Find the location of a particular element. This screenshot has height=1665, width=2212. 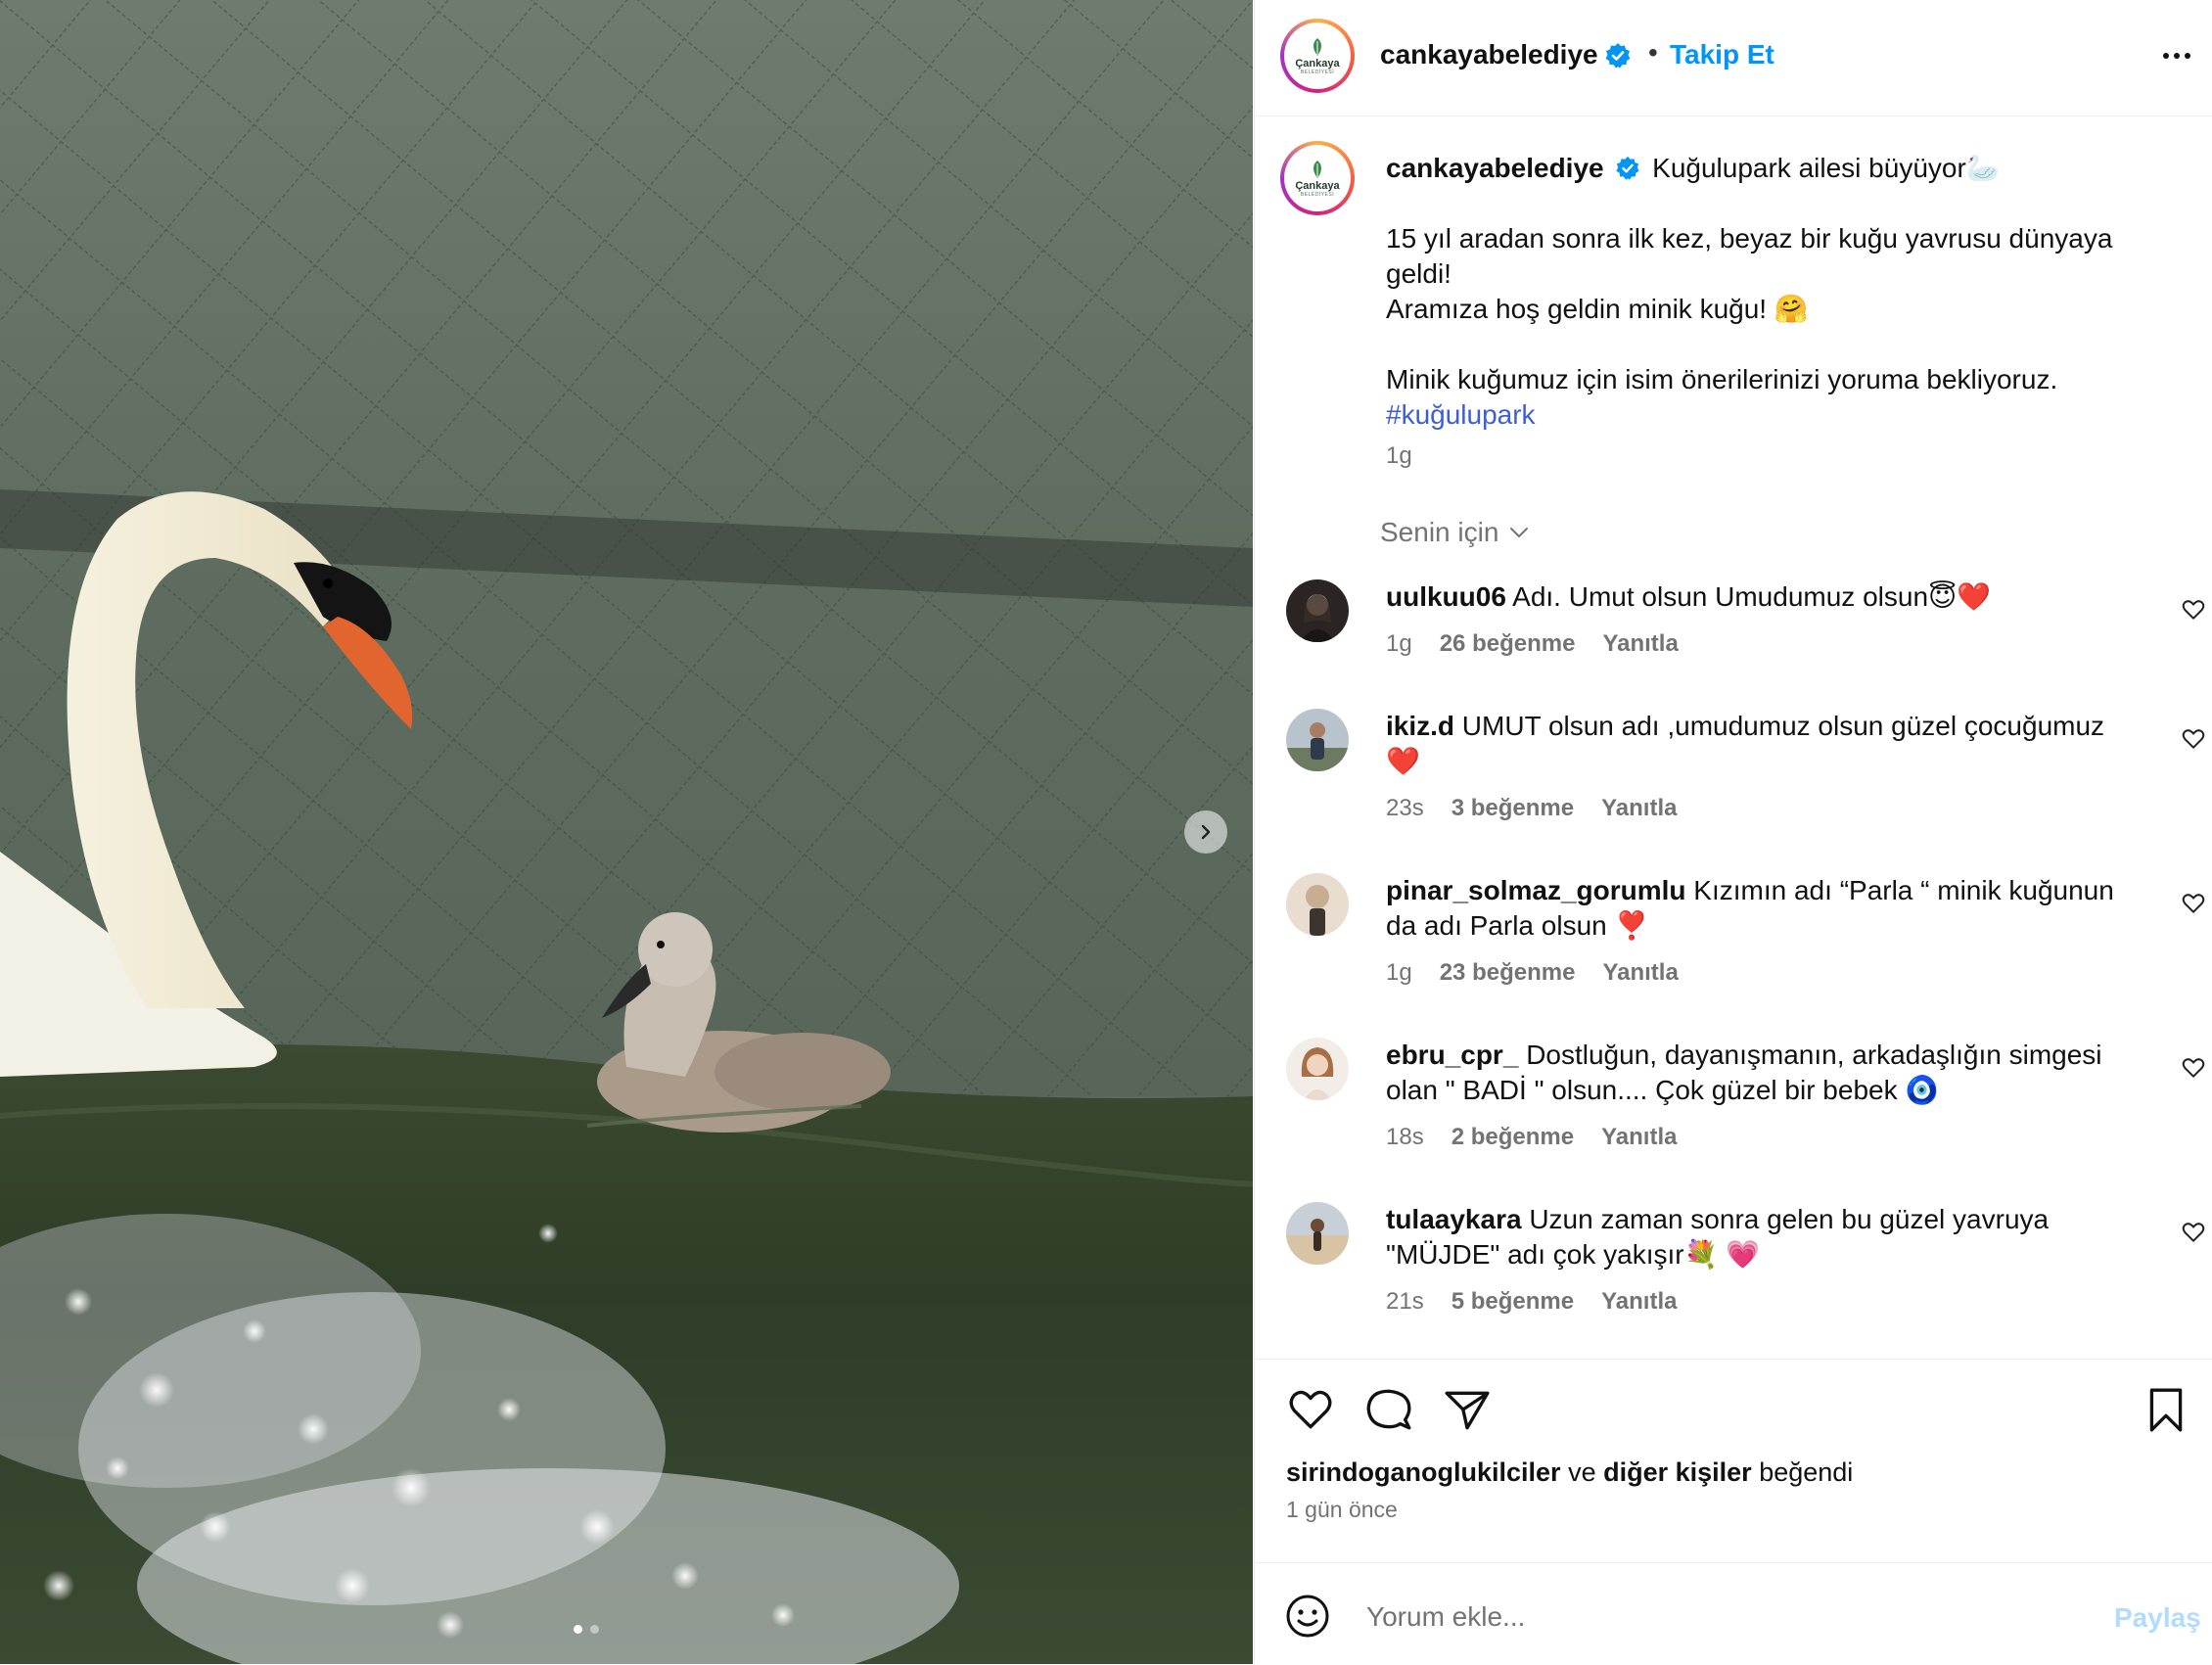

comment-input is located at coordinates (1699, 1617).